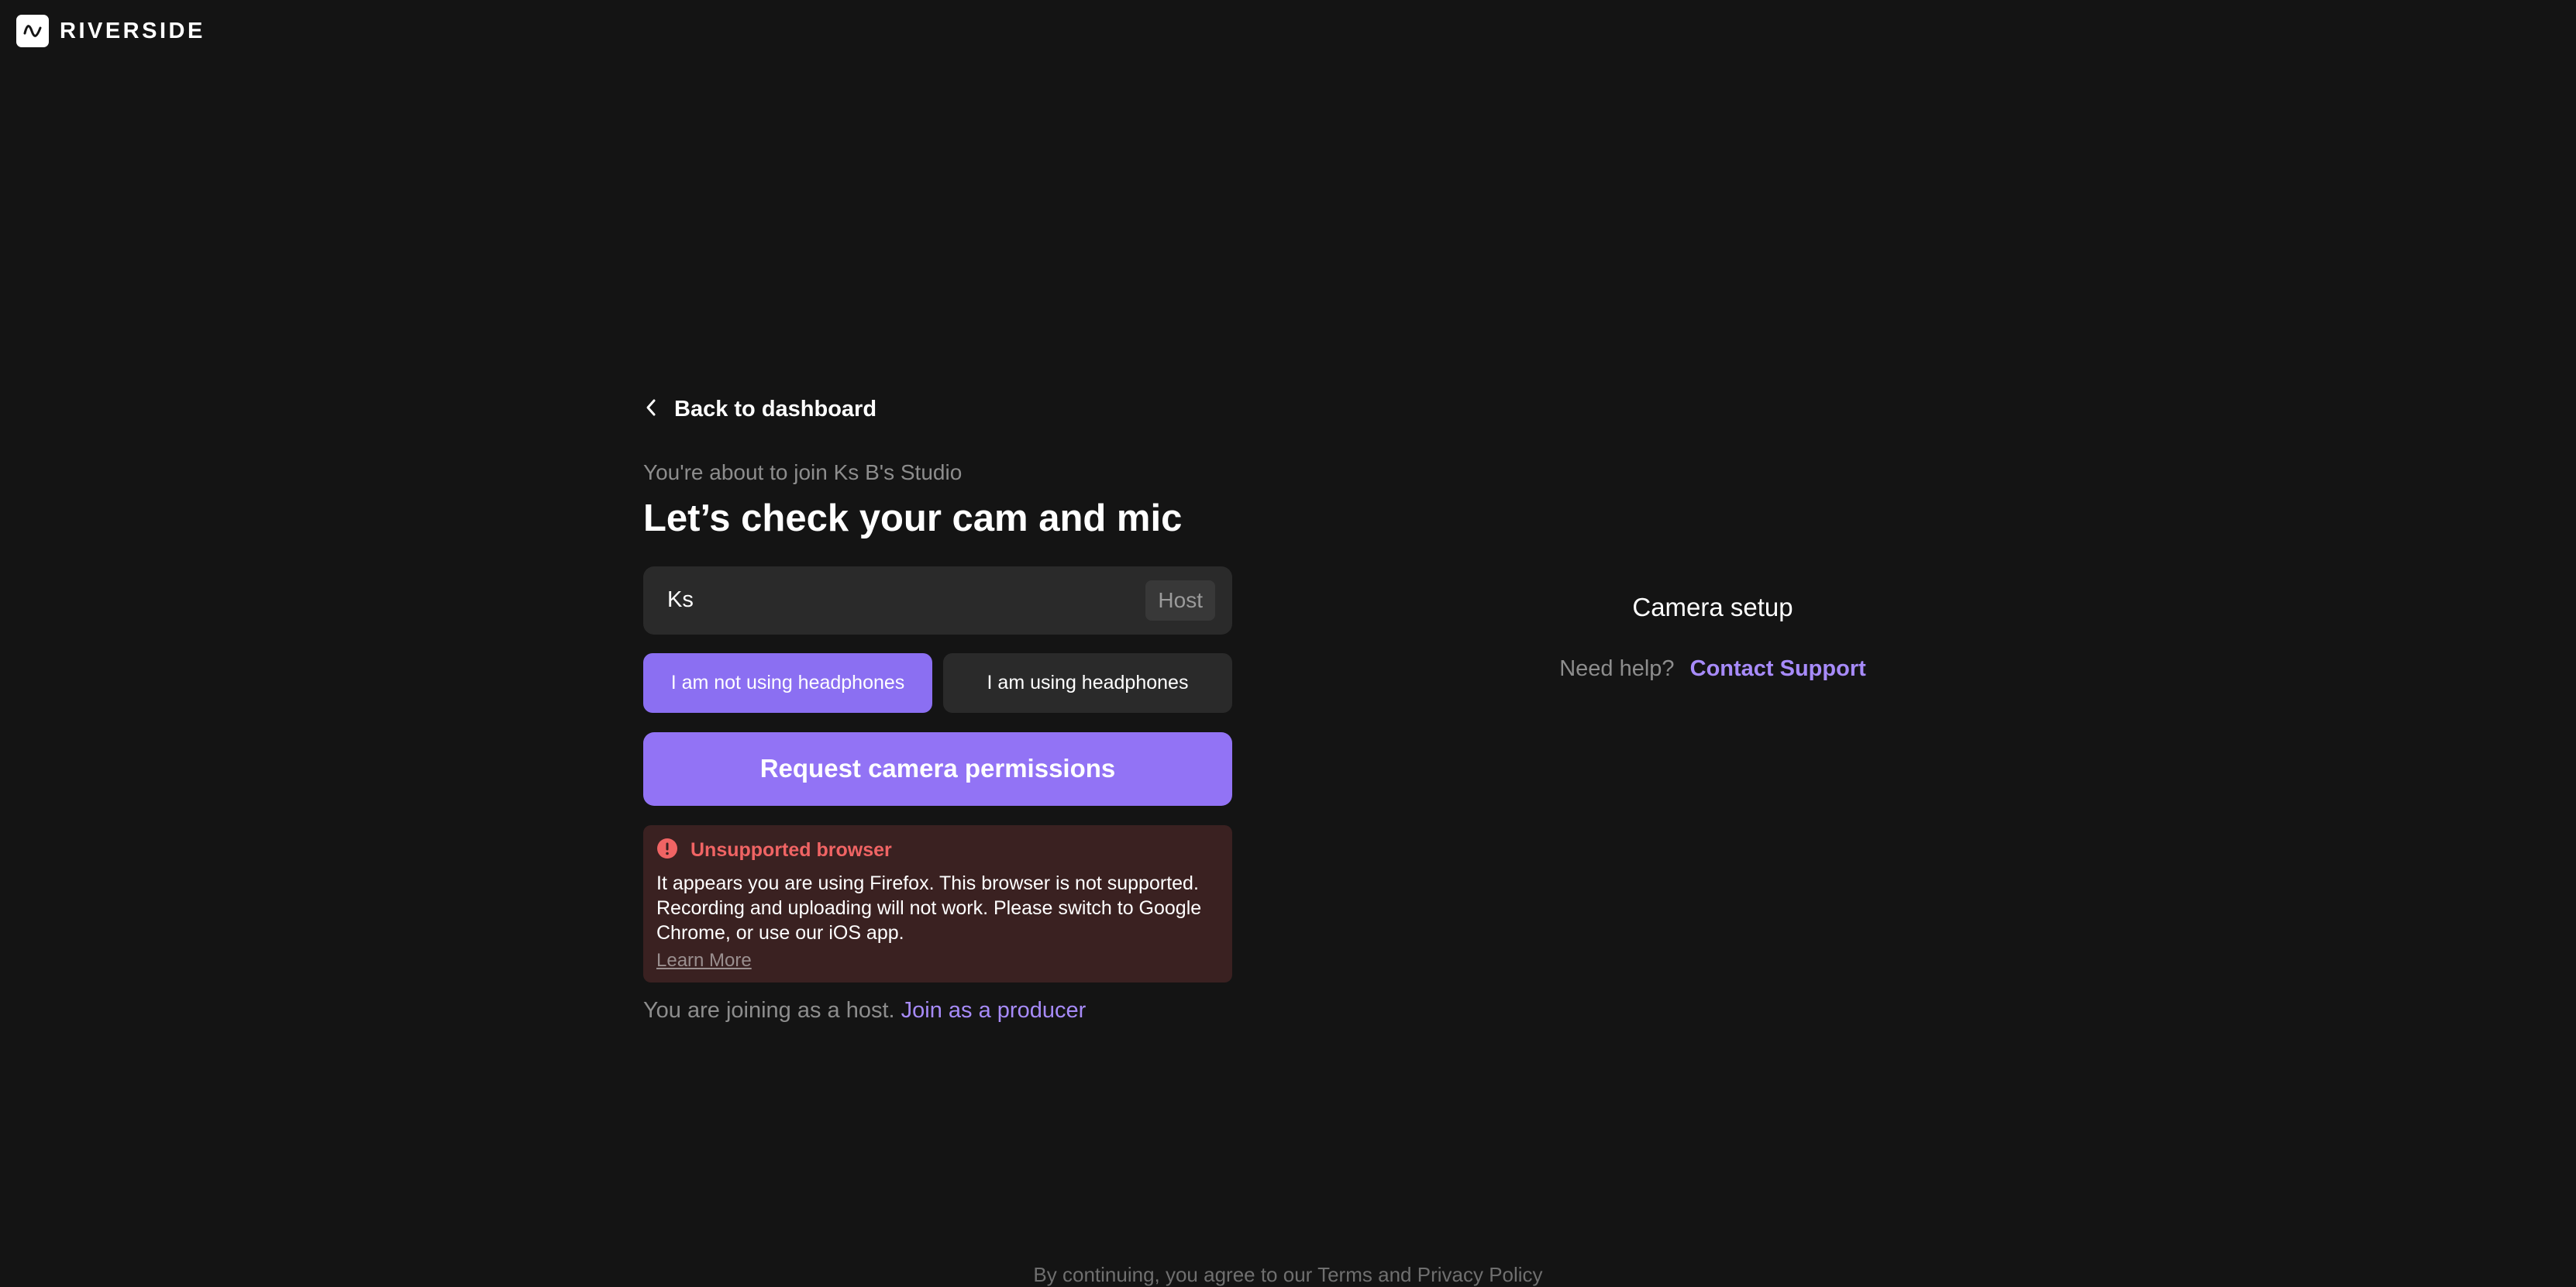 The image size is (2576, 1287). What do you see at coordinates (787, 682) in the screenshot?
I see `not-using-headphones-button: I am not using headphones` at bounding box center [787, 682].